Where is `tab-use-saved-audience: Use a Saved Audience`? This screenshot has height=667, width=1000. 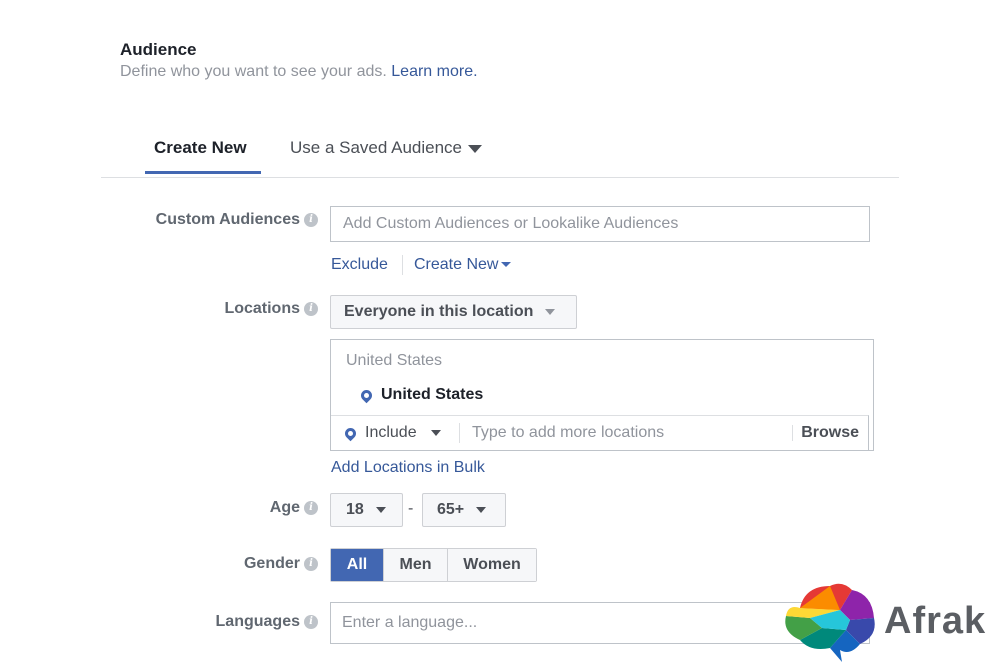 tab-use-saved-audience: Use a Saved Audience is located at coordinates (386, 148).